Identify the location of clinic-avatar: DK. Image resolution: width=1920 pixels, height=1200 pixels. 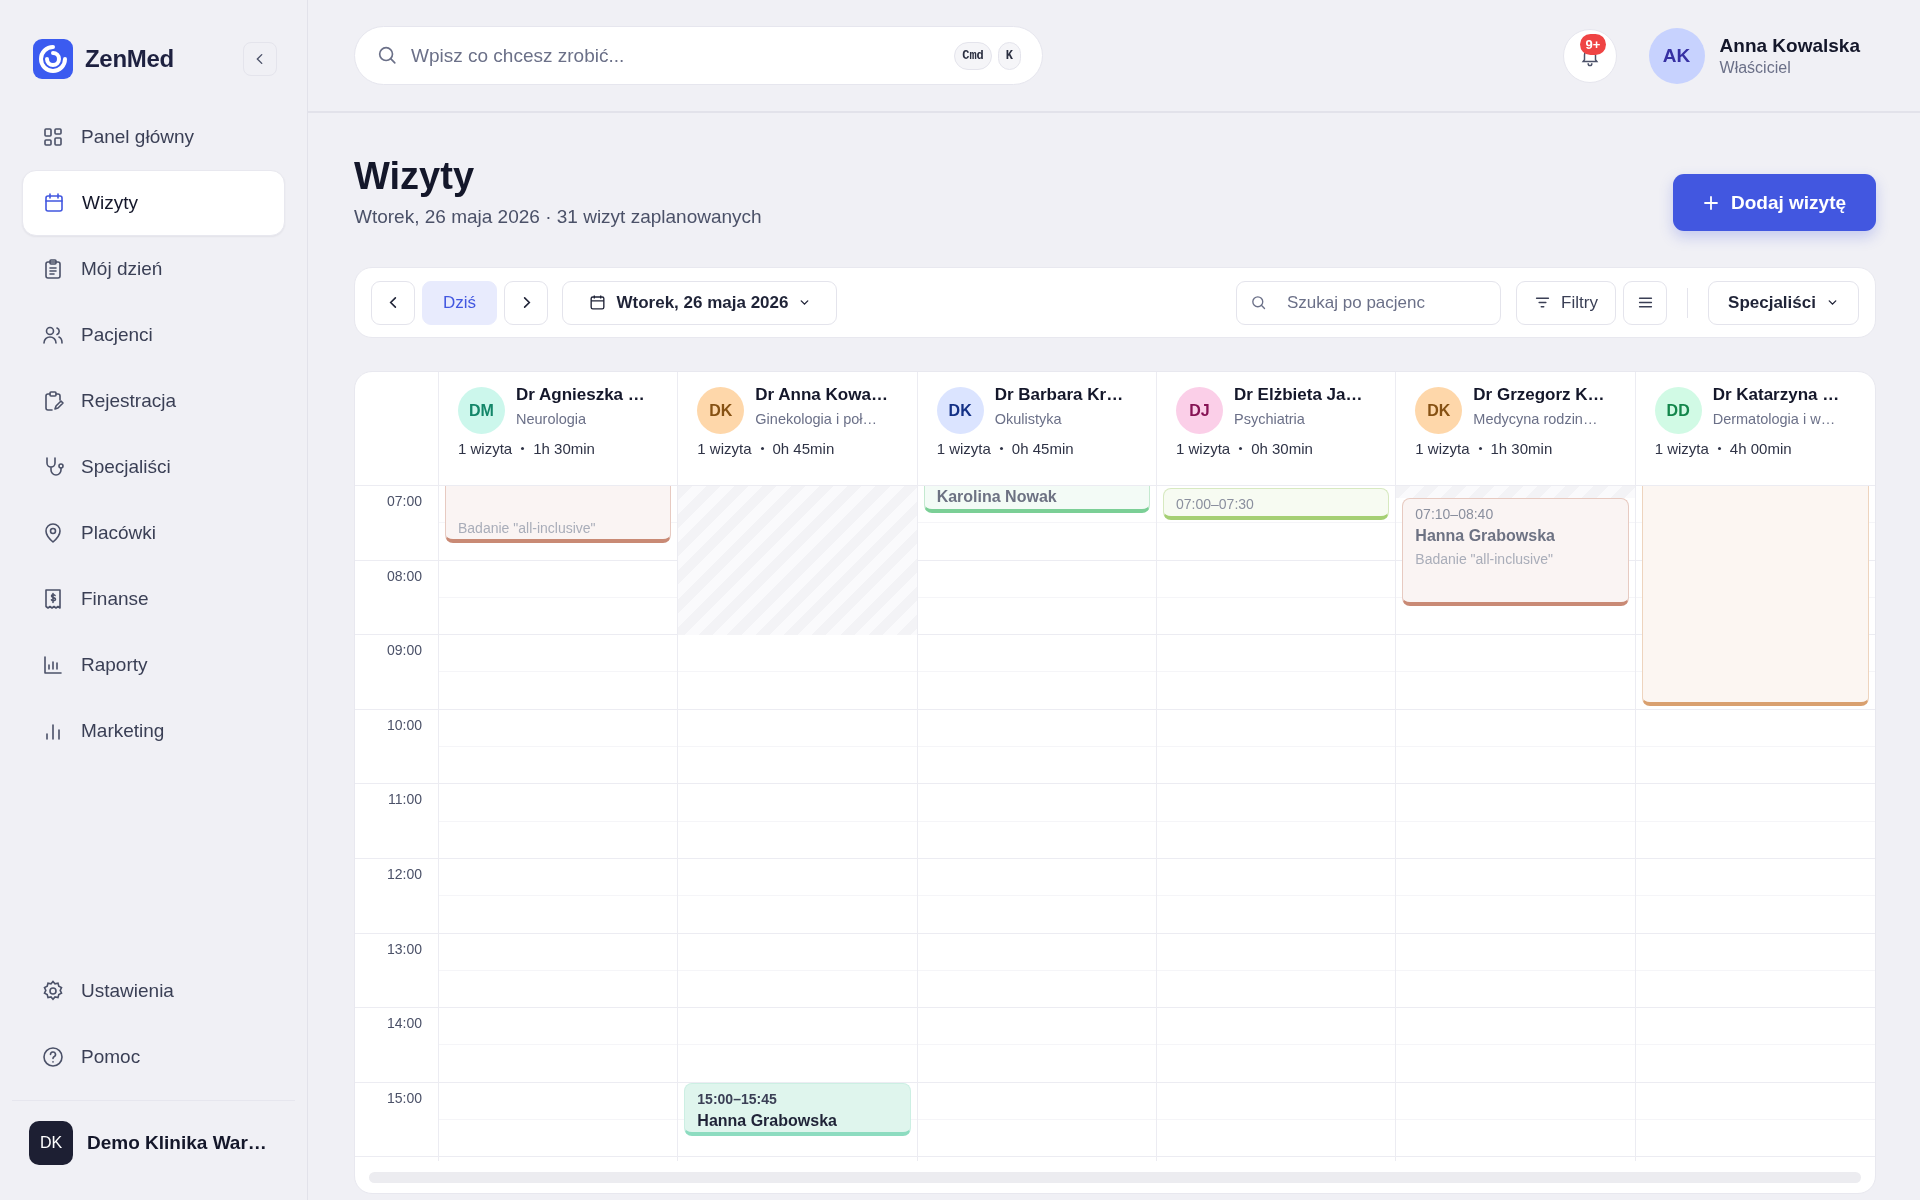
(51, 1143).